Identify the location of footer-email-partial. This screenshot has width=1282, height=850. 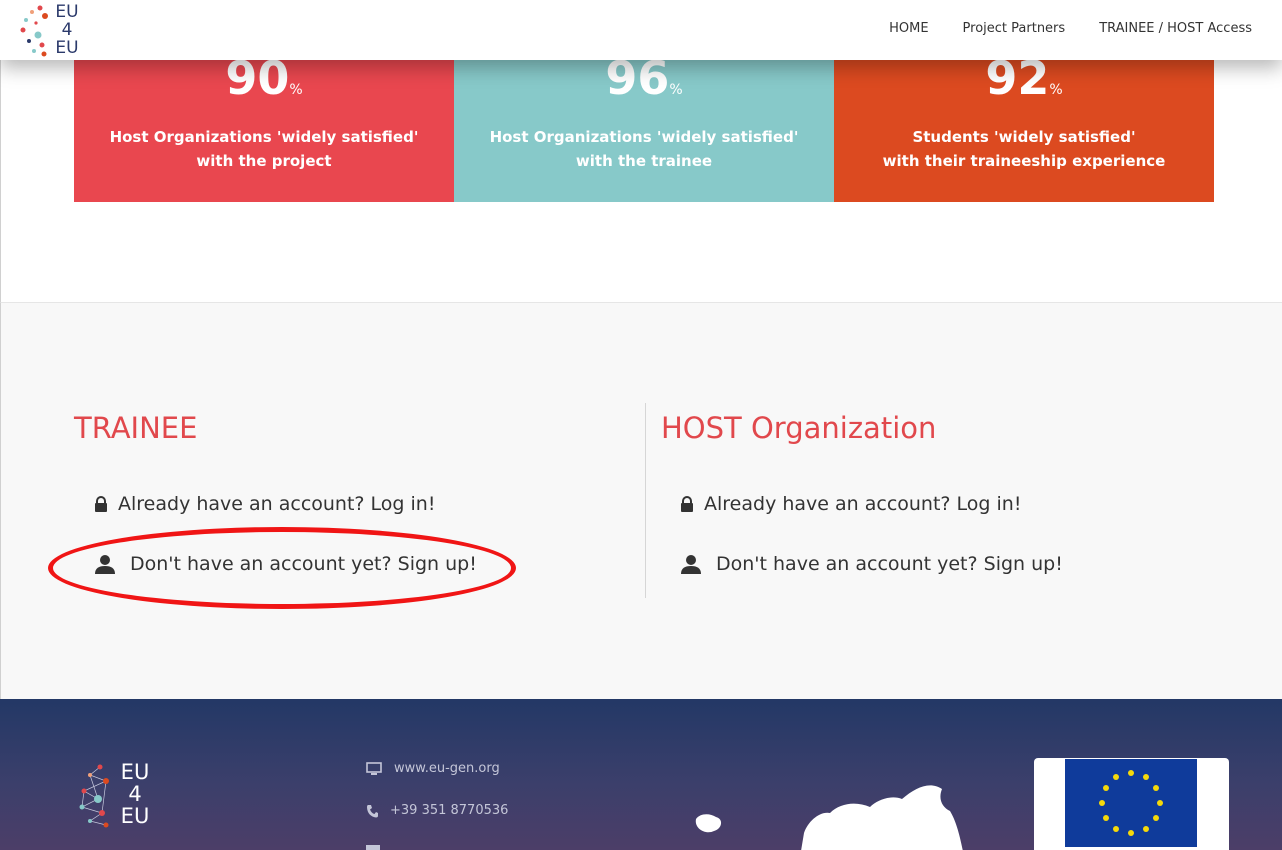
(379, 847).